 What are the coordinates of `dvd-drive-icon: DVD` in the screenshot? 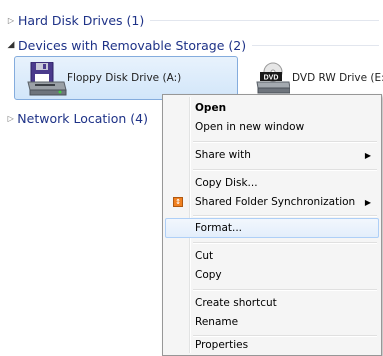 It's located at (273, 78).